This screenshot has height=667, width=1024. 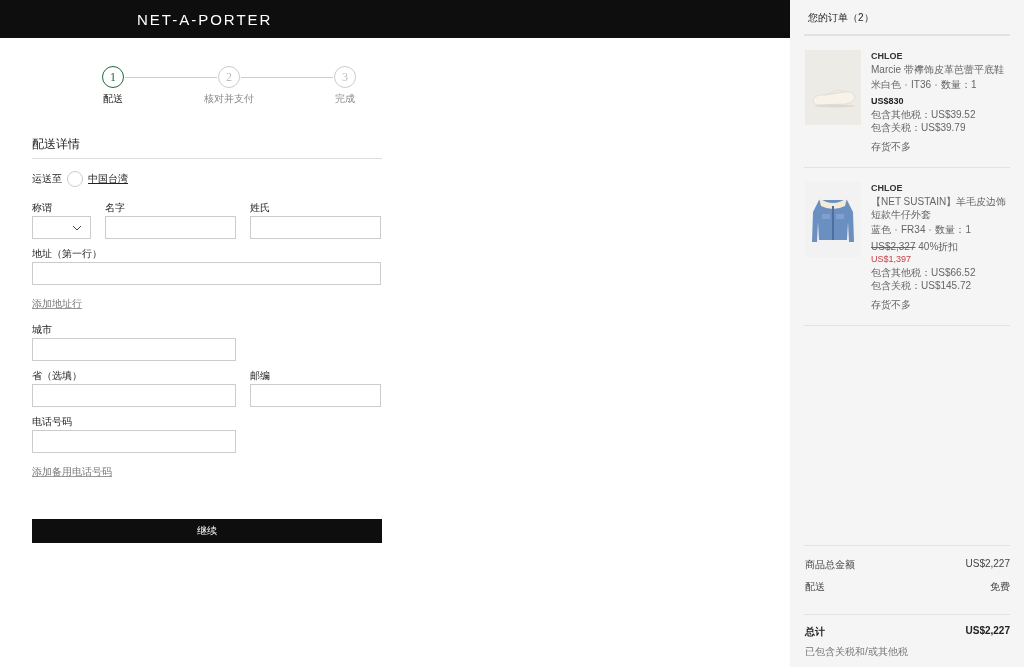 I want to click on product-attribute: IT36, so click(x=921, y=84).